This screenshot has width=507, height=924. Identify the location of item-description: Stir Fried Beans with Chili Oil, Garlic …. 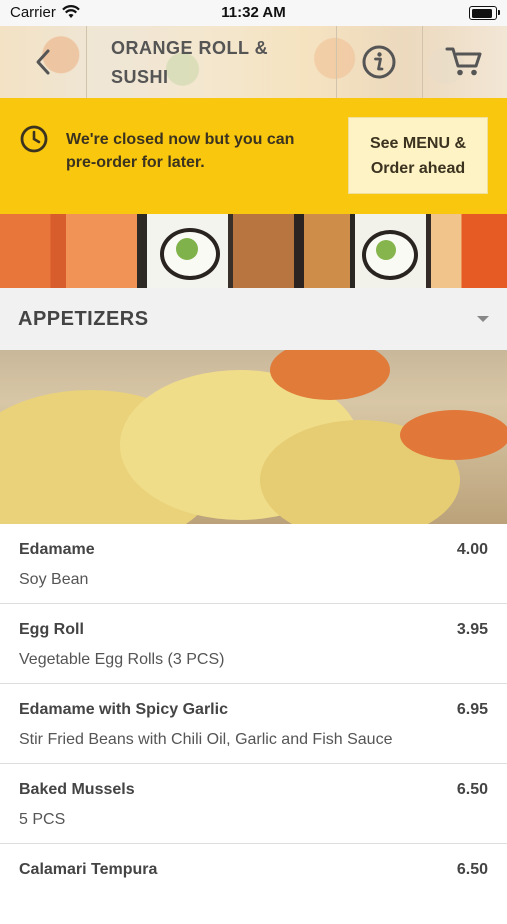
(206, 739).